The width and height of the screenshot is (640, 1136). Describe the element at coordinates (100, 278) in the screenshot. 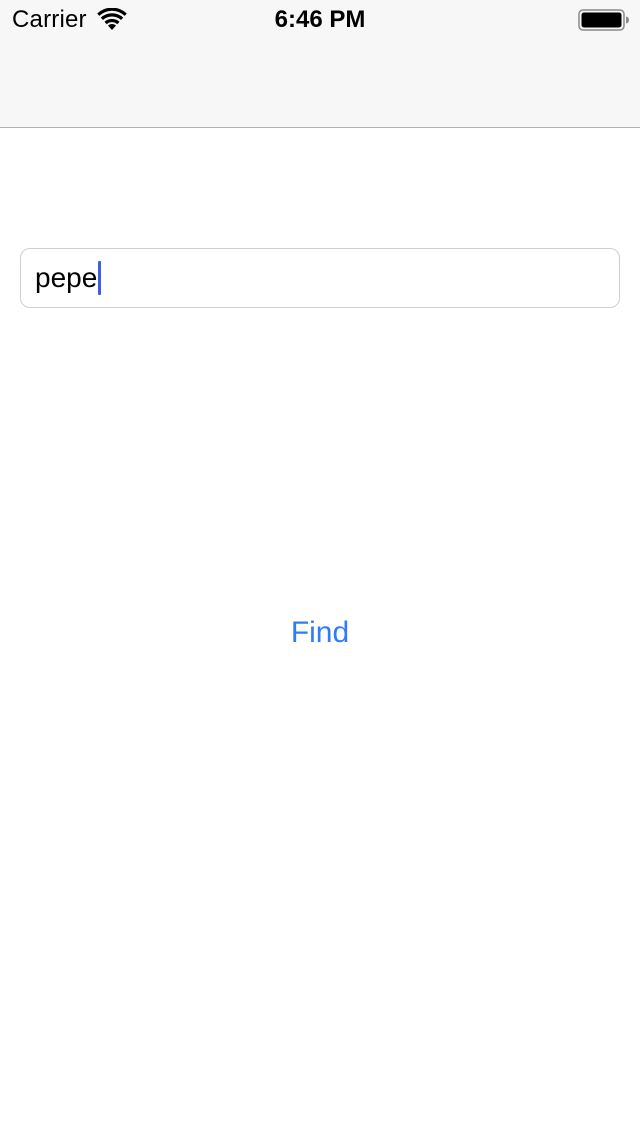

I see `text-caret` at that location.